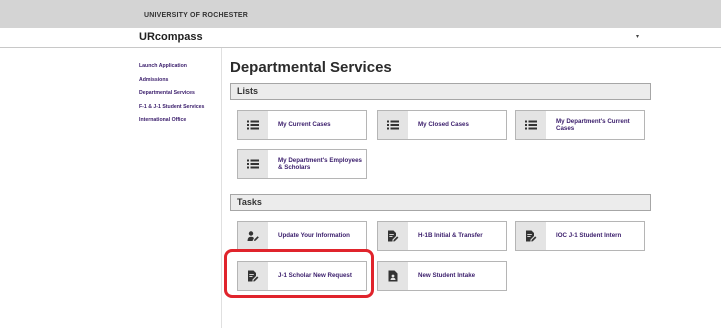 The image size is (721, 328). Describe the element at coordinates (180, 81) in the screenshot. I see `sidebar-item-admissions: Admissions` at that location.